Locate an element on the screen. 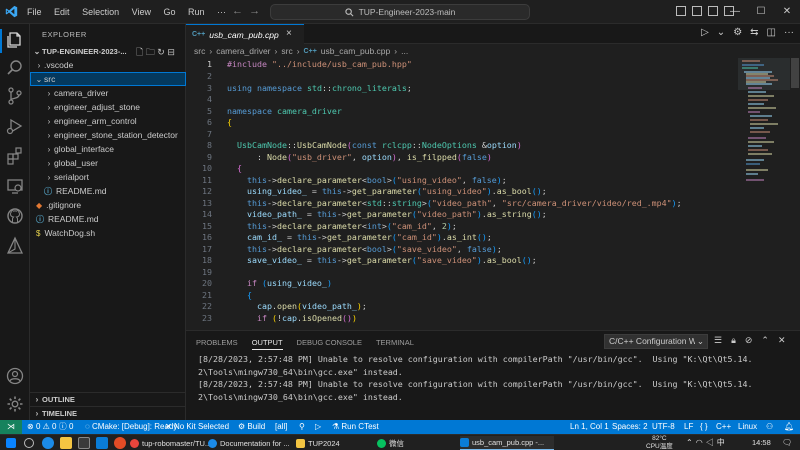 Image resolution: width=800 pixels, height=450 pixels. taskbar-app-wechat: 微信 is located at coordinates (412, 443).